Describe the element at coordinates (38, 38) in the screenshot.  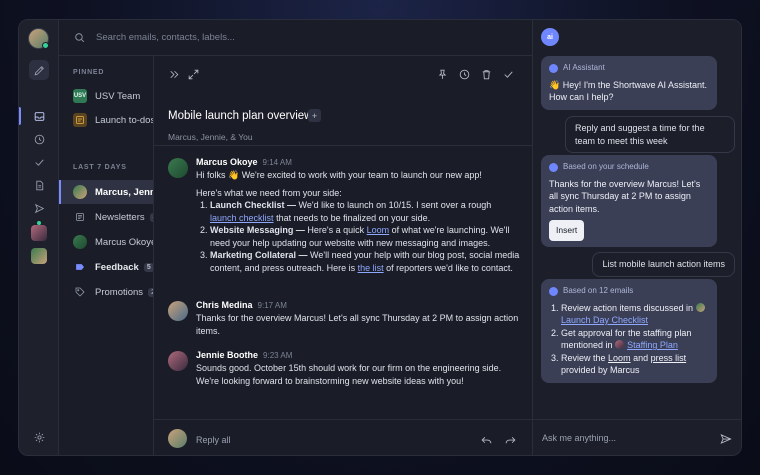
I see `current-user-avatar` at that location.